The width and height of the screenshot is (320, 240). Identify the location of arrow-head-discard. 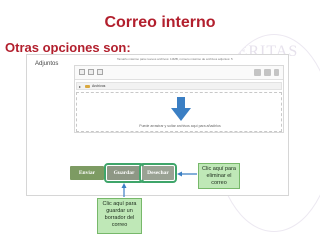
(179, 174).